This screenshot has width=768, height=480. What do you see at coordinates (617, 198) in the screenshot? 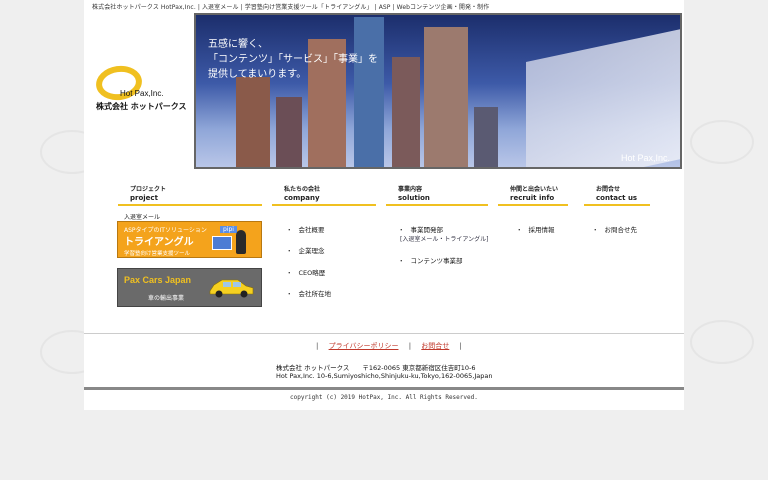
I see `nav-heading-contact-en: contact us` at bounding box center [617, 198].